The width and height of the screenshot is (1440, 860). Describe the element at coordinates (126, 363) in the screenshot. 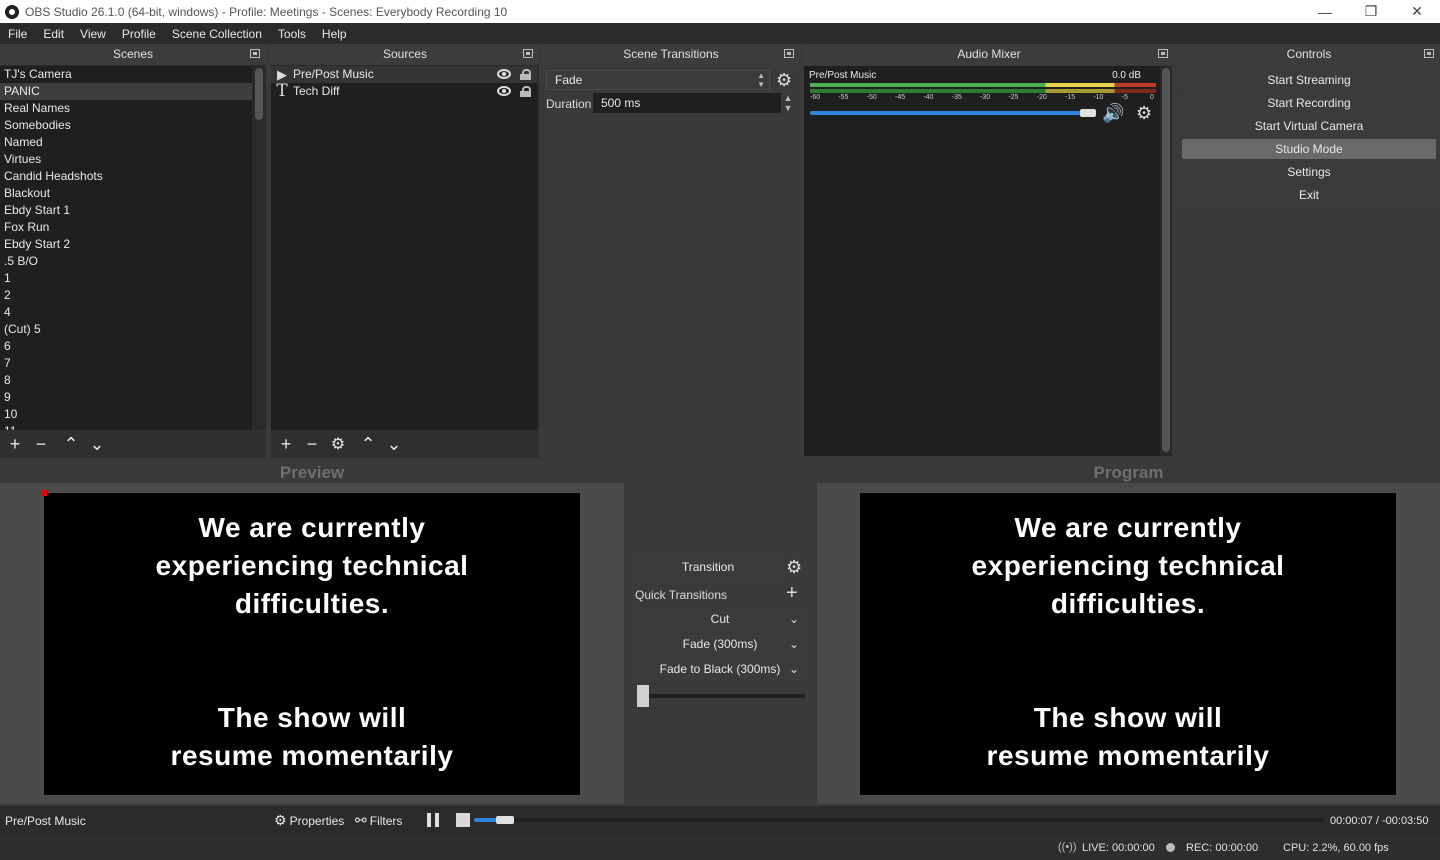

I see `scene-item: 7` at that location.